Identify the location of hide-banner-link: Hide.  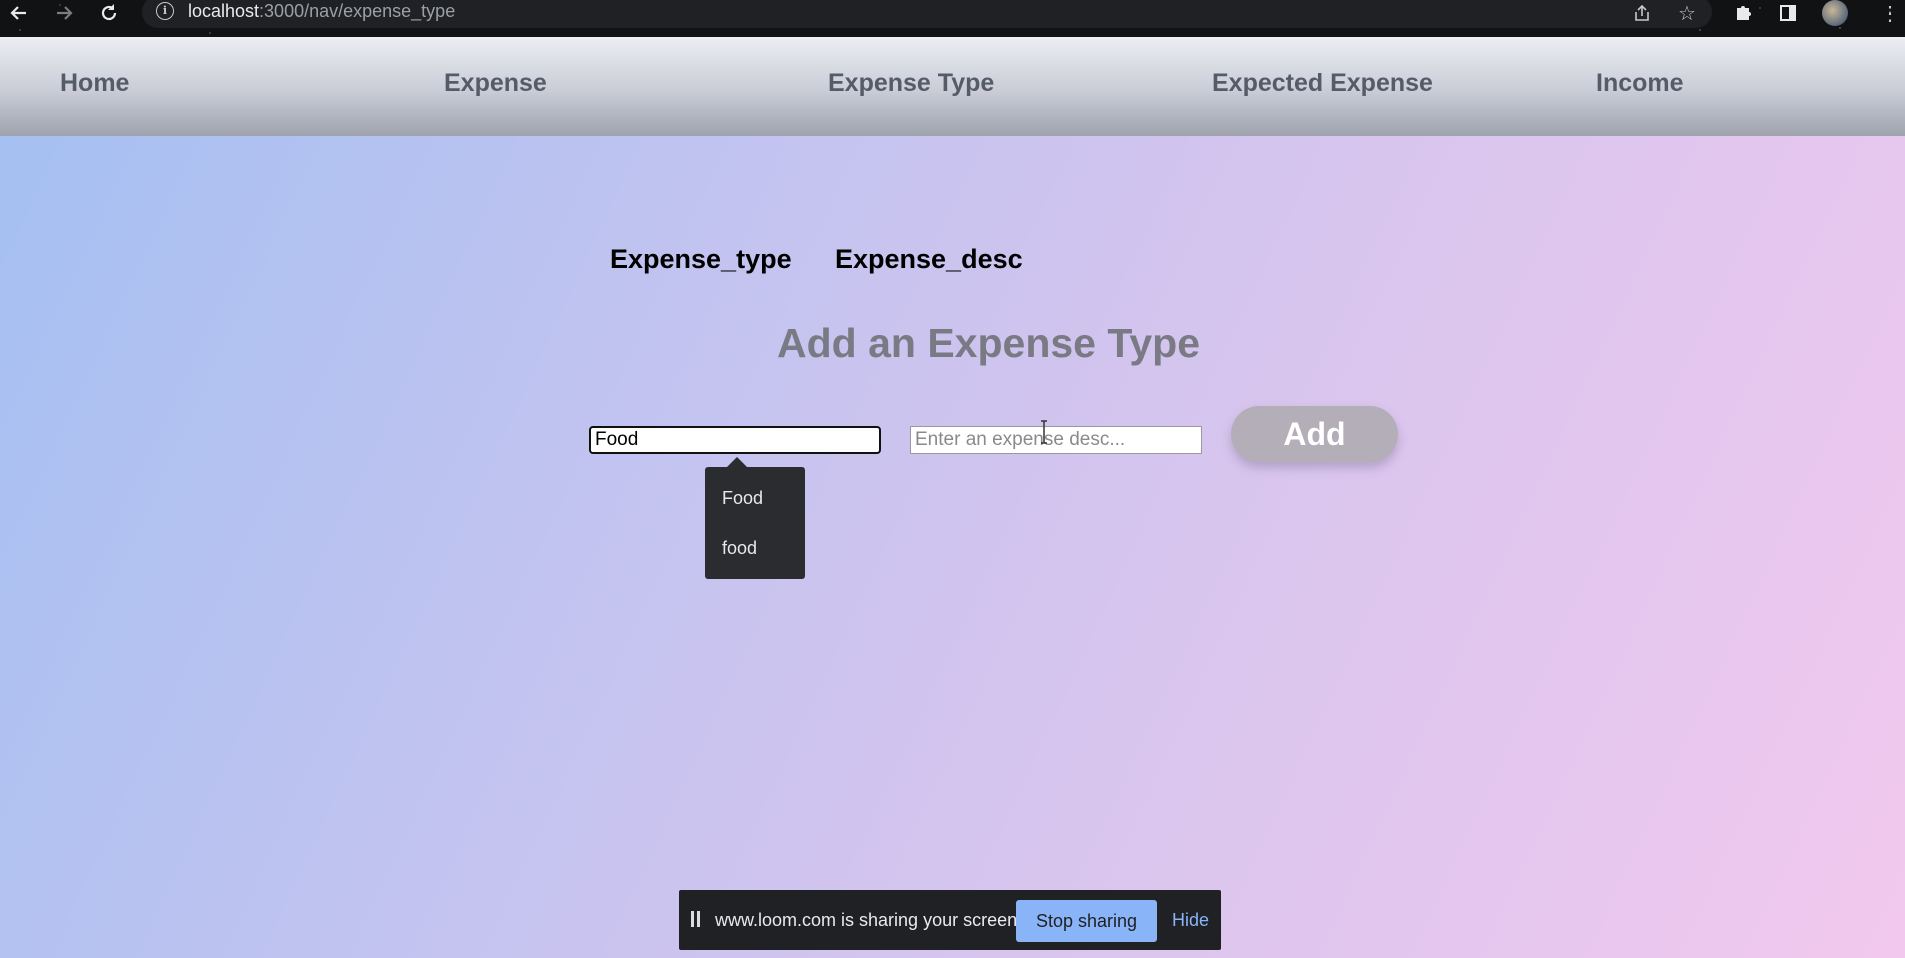
(1190, 920).